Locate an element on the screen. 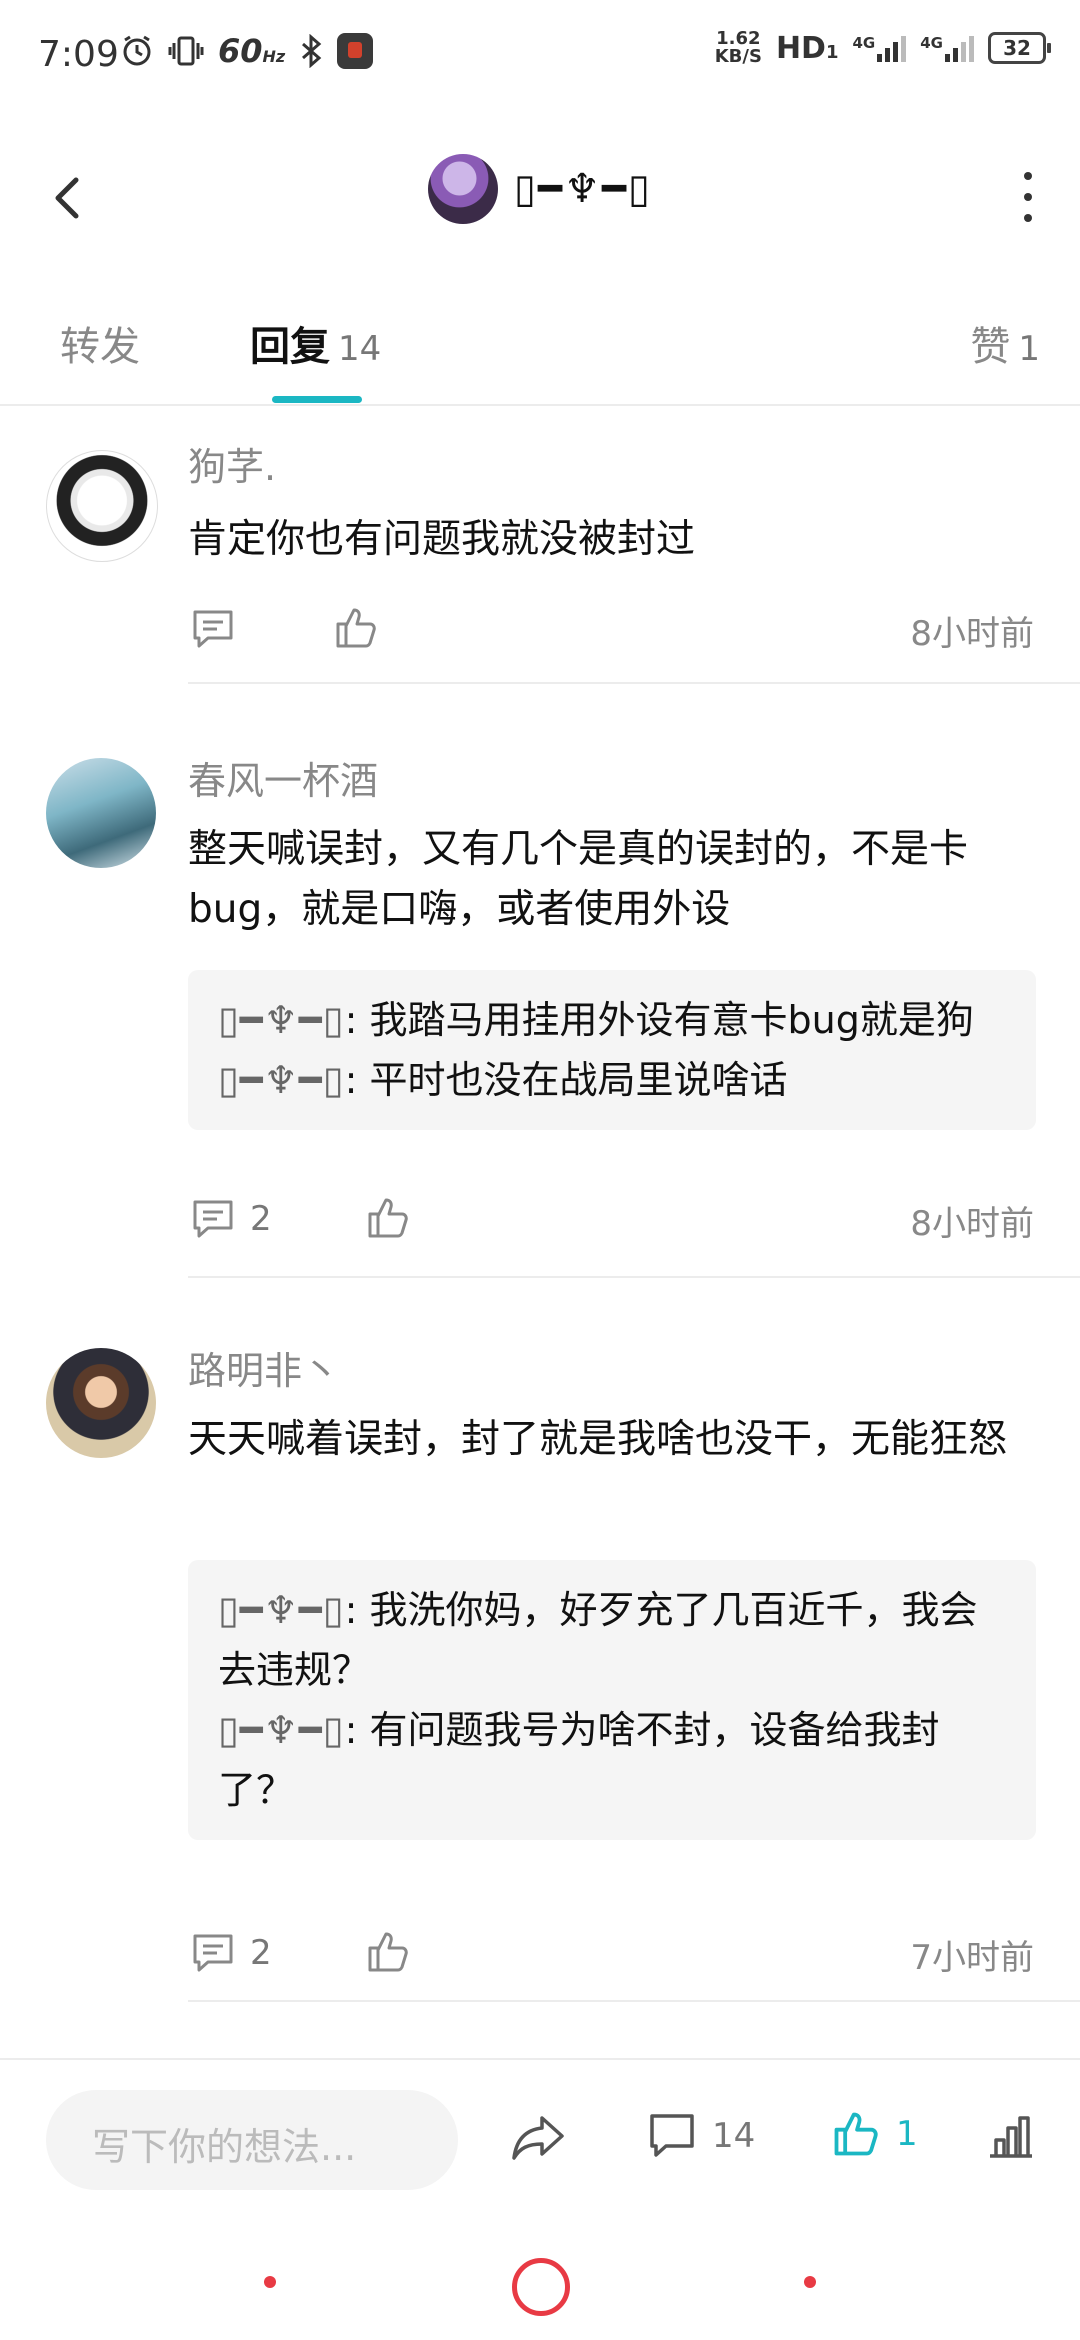 The height and width of the screenshot is (2340, 1080). comment-time: 7小时前 is located at coordinates (972, 1958).